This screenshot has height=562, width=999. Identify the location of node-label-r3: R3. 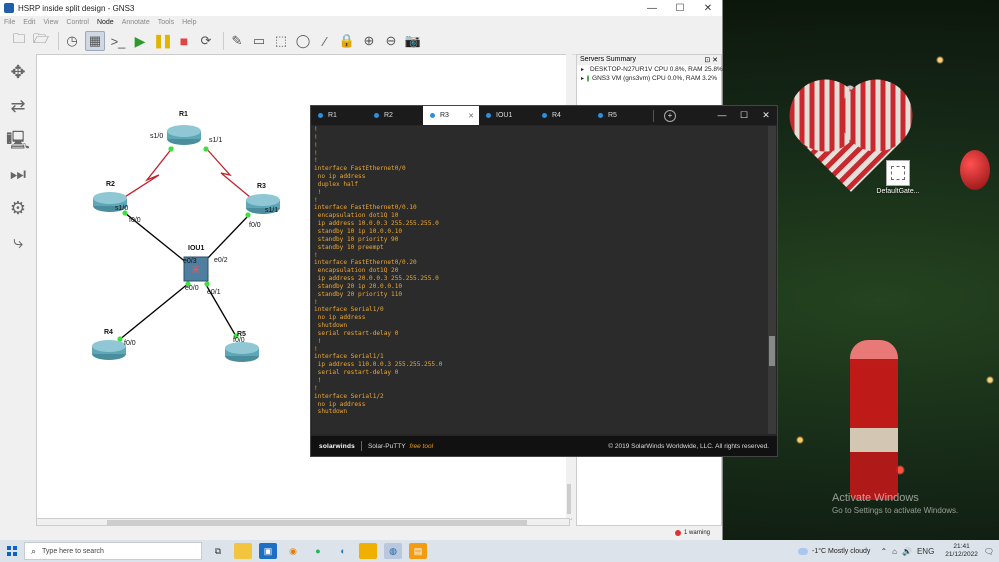
(261, 186).